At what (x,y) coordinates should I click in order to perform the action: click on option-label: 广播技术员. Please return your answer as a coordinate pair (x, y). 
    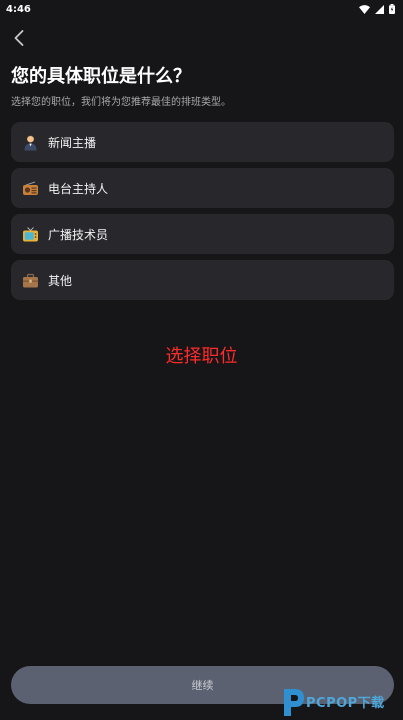
    Looking at the image, I should click on (78, 234).